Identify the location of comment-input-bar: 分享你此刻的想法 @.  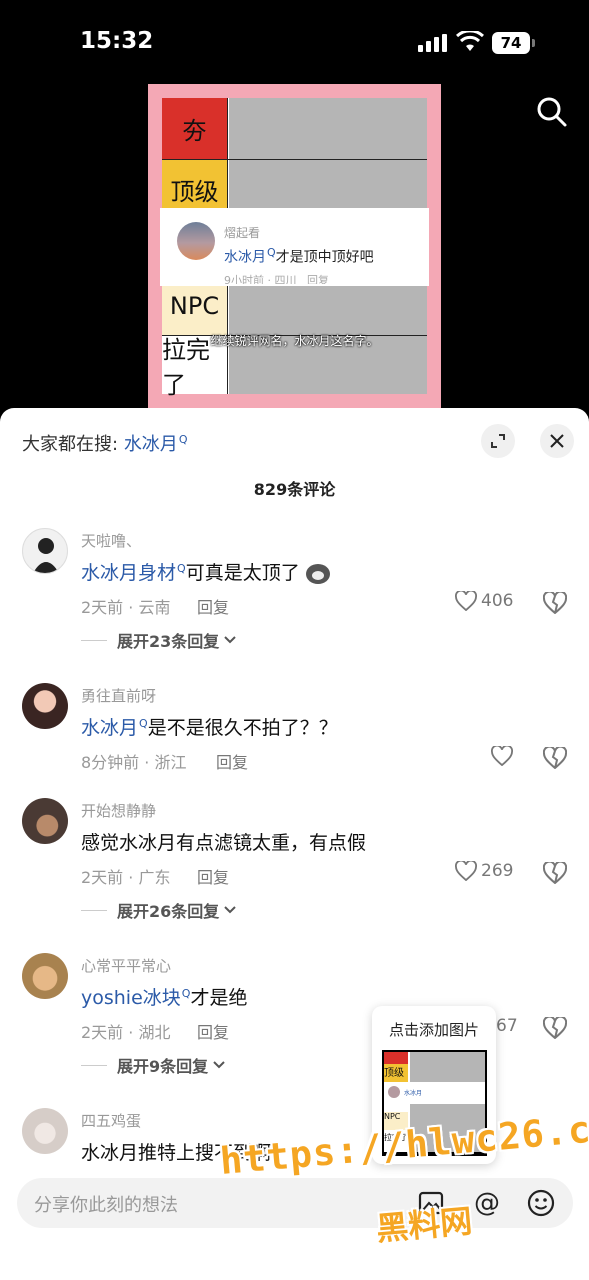
(295, 1203).